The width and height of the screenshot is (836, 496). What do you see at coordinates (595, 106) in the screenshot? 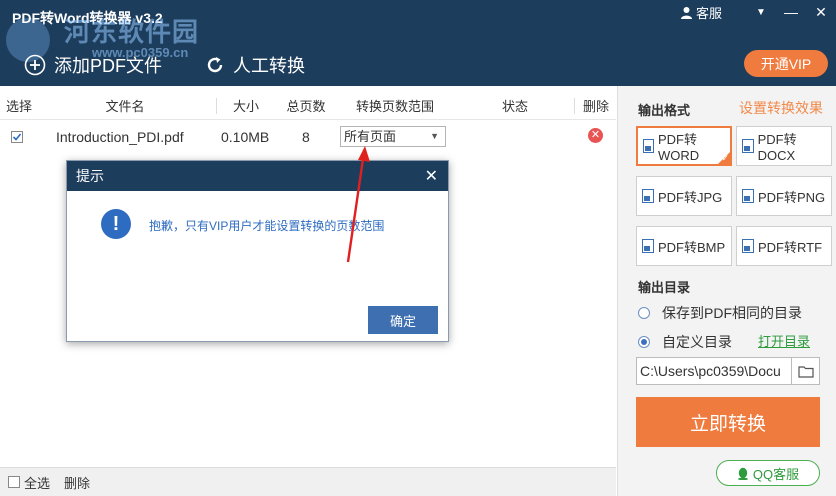
I see `col-delete: 删除` at bounding box center [595, 106].